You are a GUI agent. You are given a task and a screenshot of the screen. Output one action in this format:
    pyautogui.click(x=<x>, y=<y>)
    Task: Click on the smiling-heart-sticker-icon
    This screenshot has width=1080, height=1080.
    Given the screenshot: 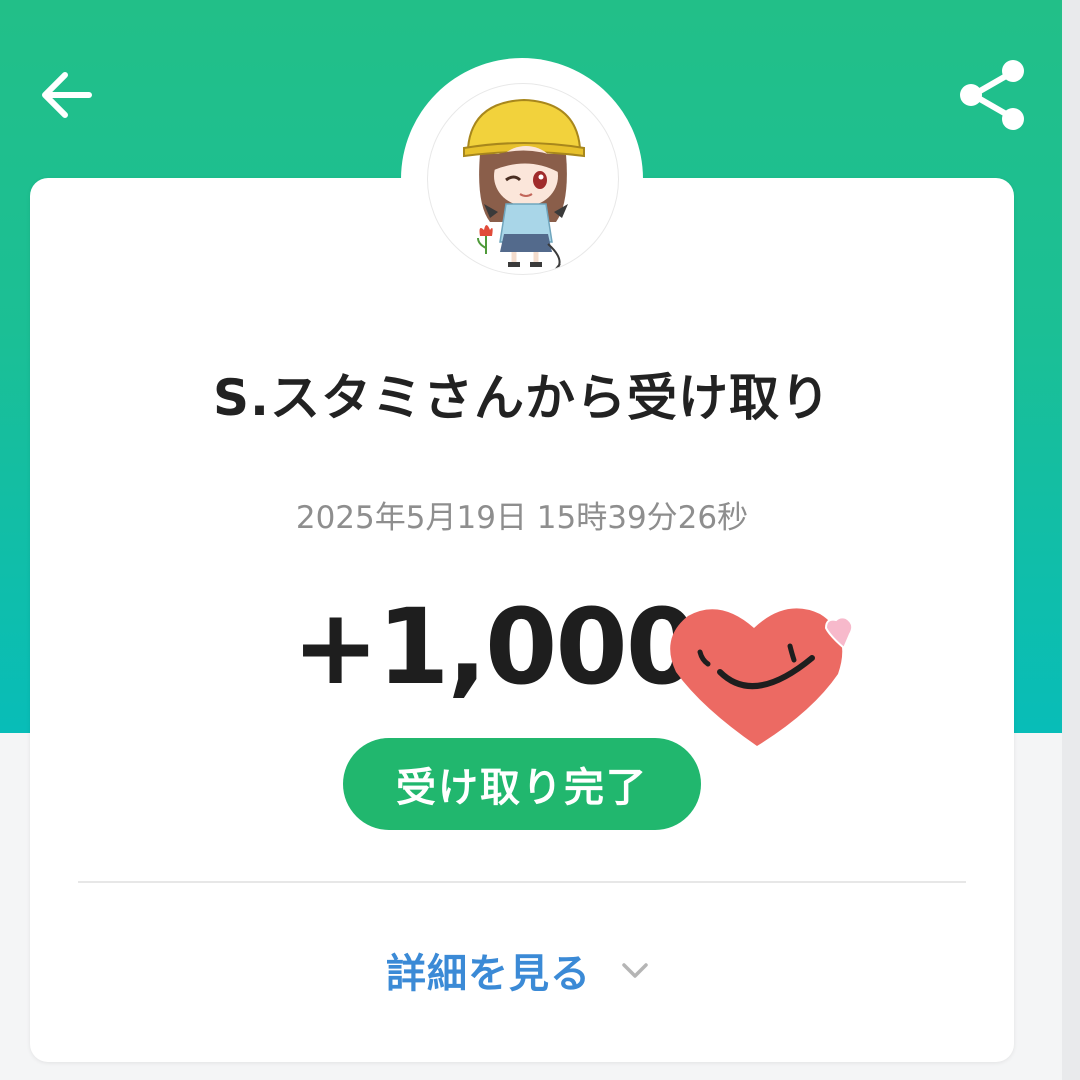 What is the action you would take?
    pyautogui.click(x=762, y=677)
    